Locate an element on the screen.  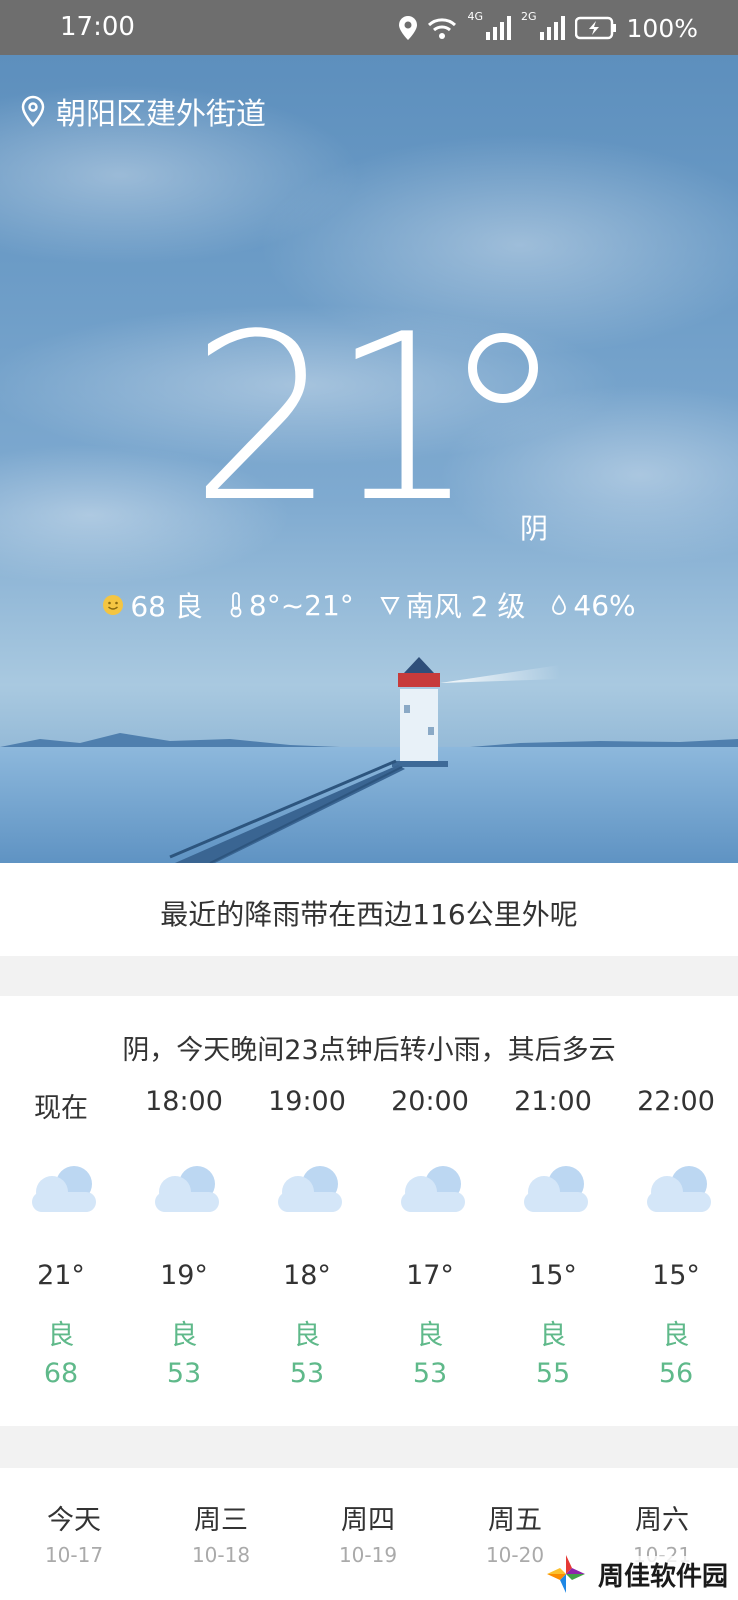
current-metrics: 68 良 8°~21° 南风 2 级 46% is located at coordinates (369, 605).